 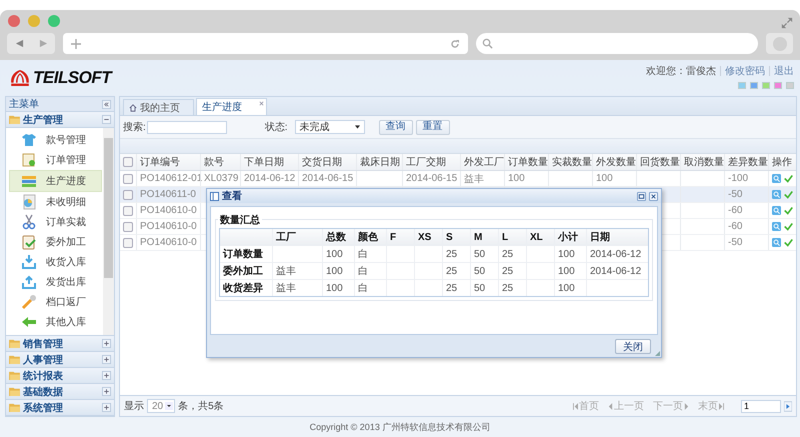 I want to click on column-header: 实裁数量, so click(x=570, y=162).